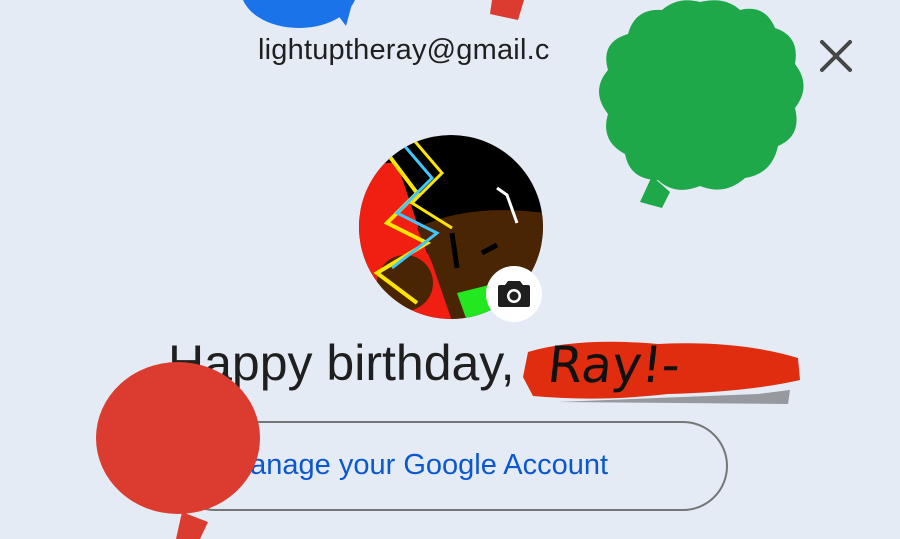  I want to click on green-balloon-decoration, so click(701, 104).